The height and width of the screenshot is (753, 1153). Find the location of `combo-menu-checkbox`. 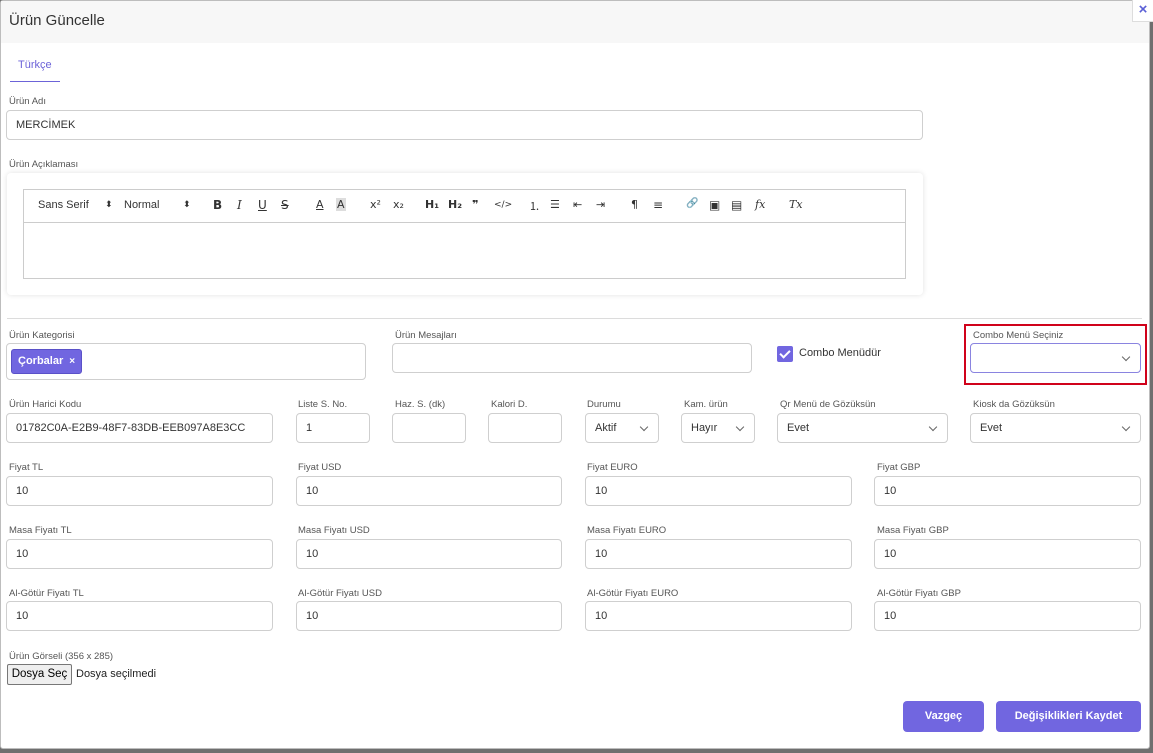

combo-menu-checkbox is located at coordinates (785, 354).